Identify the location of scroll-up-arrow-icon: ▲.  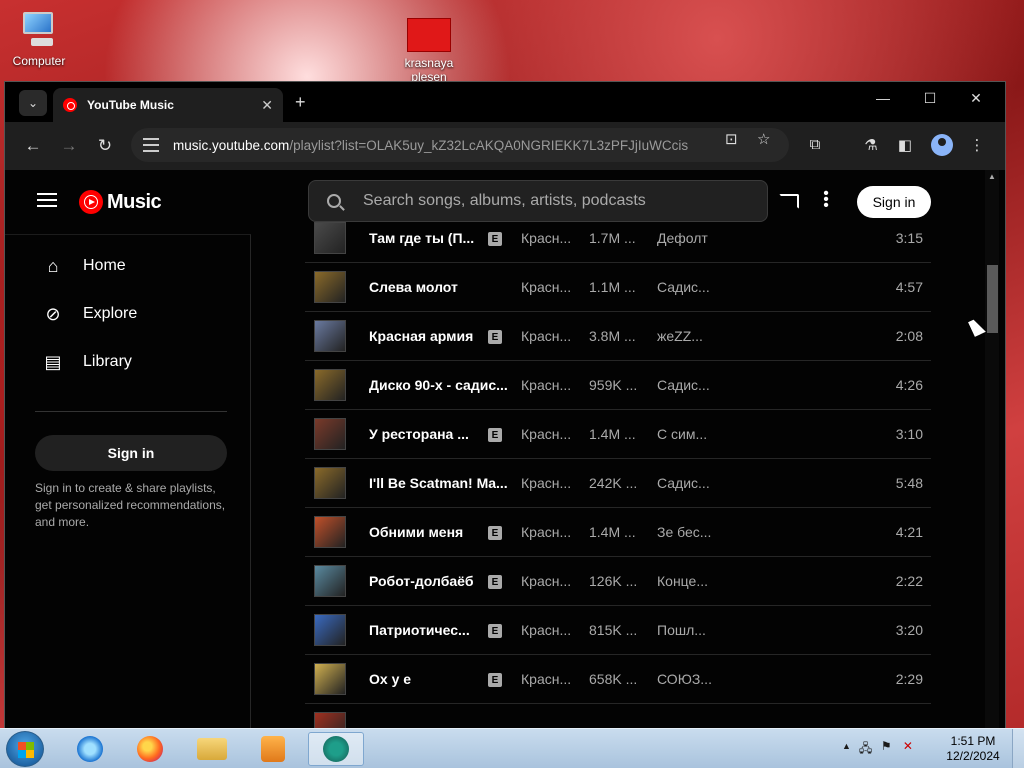
(992, 176).